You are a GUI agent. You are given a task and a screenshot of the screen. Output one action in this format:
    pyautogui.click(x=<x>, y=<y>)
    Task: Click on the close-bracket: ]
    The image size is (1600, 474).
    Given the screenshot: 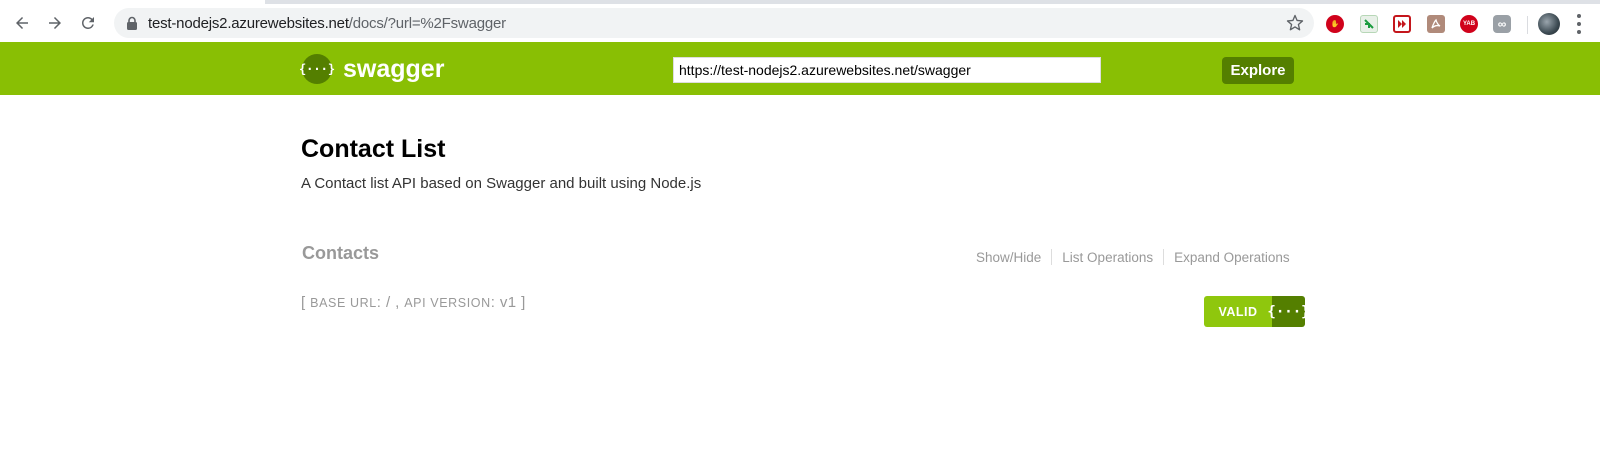 What is the action you would take?
    pyautogui.click(x=523, y=302)
    